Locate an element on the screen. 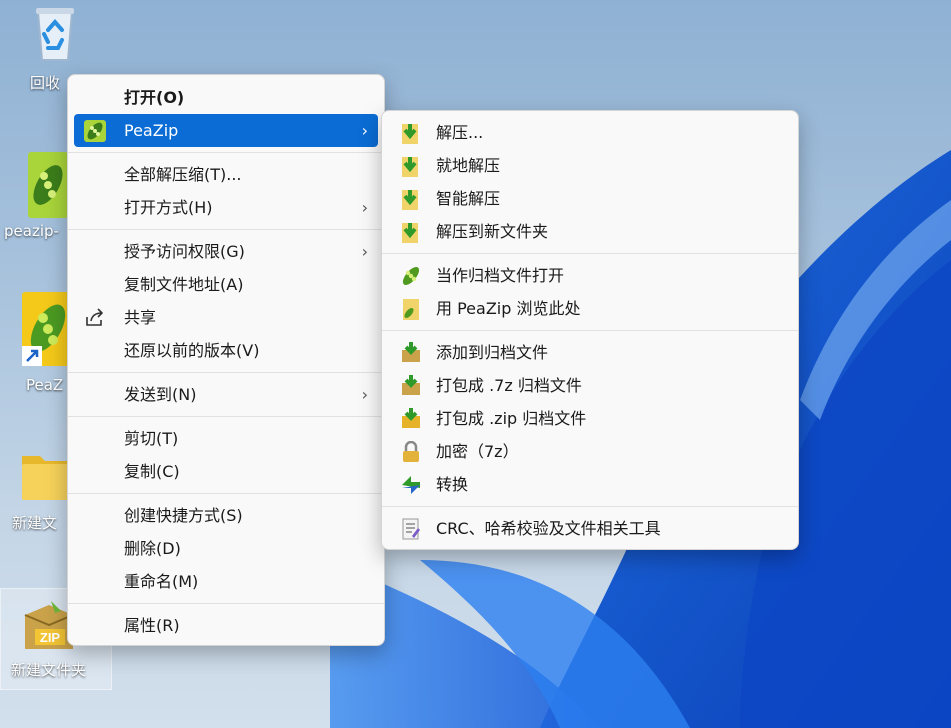 This screenshot has width=951, height=728. menu-item-send-to: 发送到(N) › is located at coordinates (226, 394).